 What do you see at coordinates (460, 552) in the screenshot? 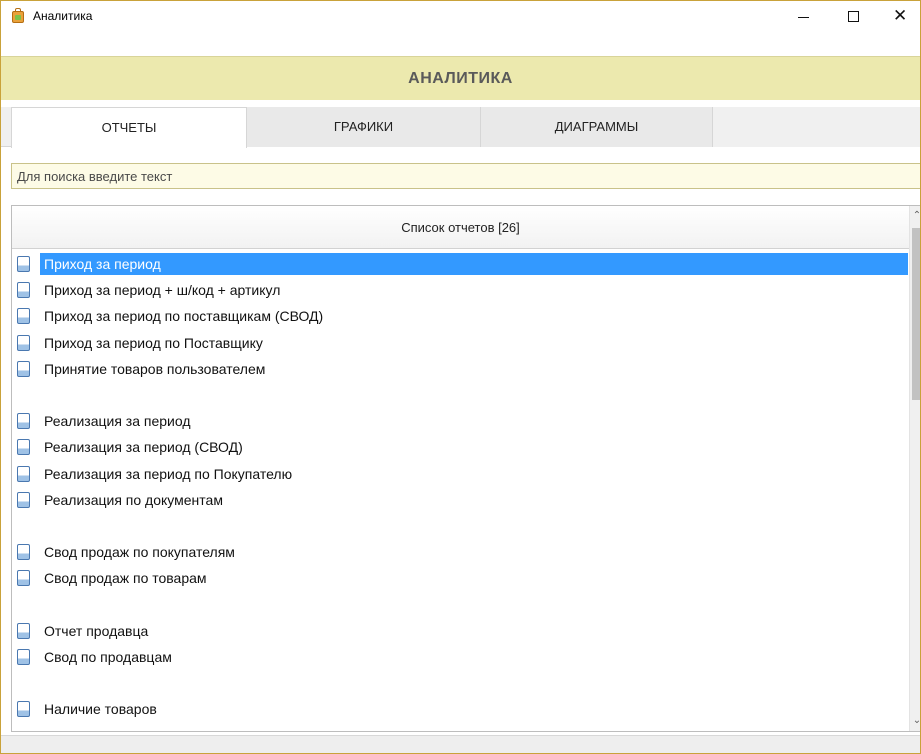
I see `list-item: Свод продаж по покупателям` at bounding box center [460, 552].